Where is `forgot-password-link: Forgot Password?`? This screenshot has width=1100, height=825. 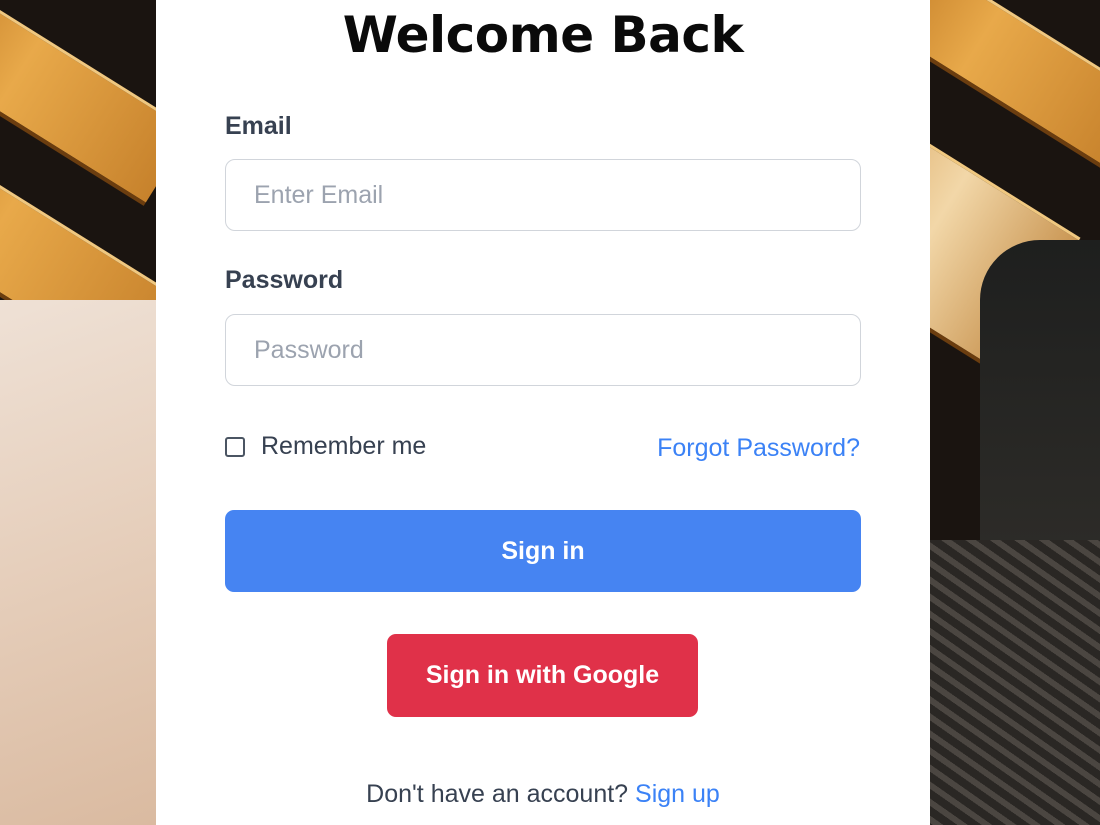
forgot-password-link: Forgot Password? is located at coordinates (758, 448).